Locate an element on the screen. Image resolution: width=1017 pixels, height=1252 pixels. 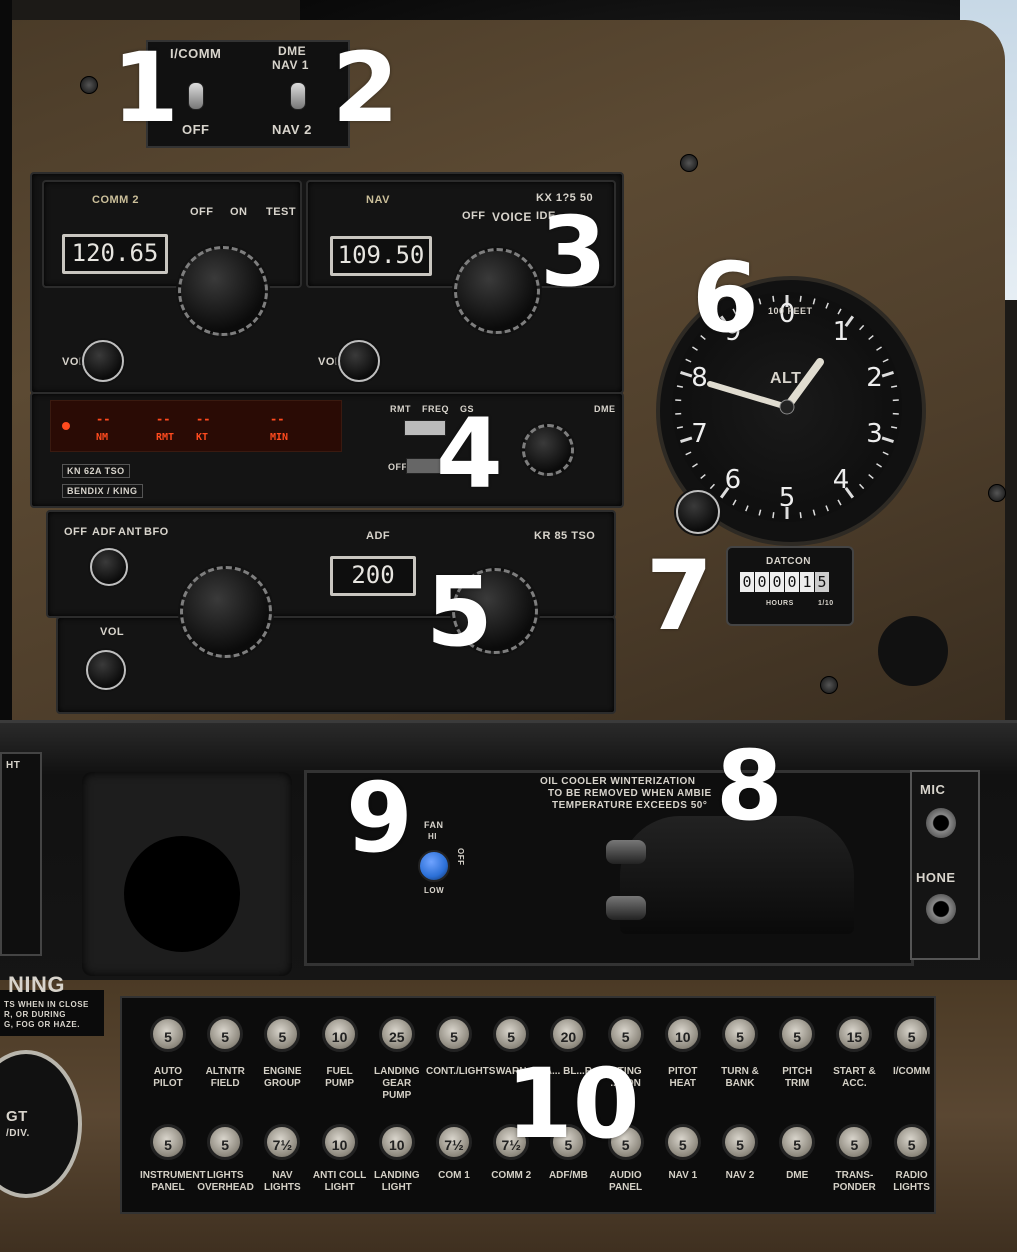
comm-test: TEST is located at coordinates (281, 212).